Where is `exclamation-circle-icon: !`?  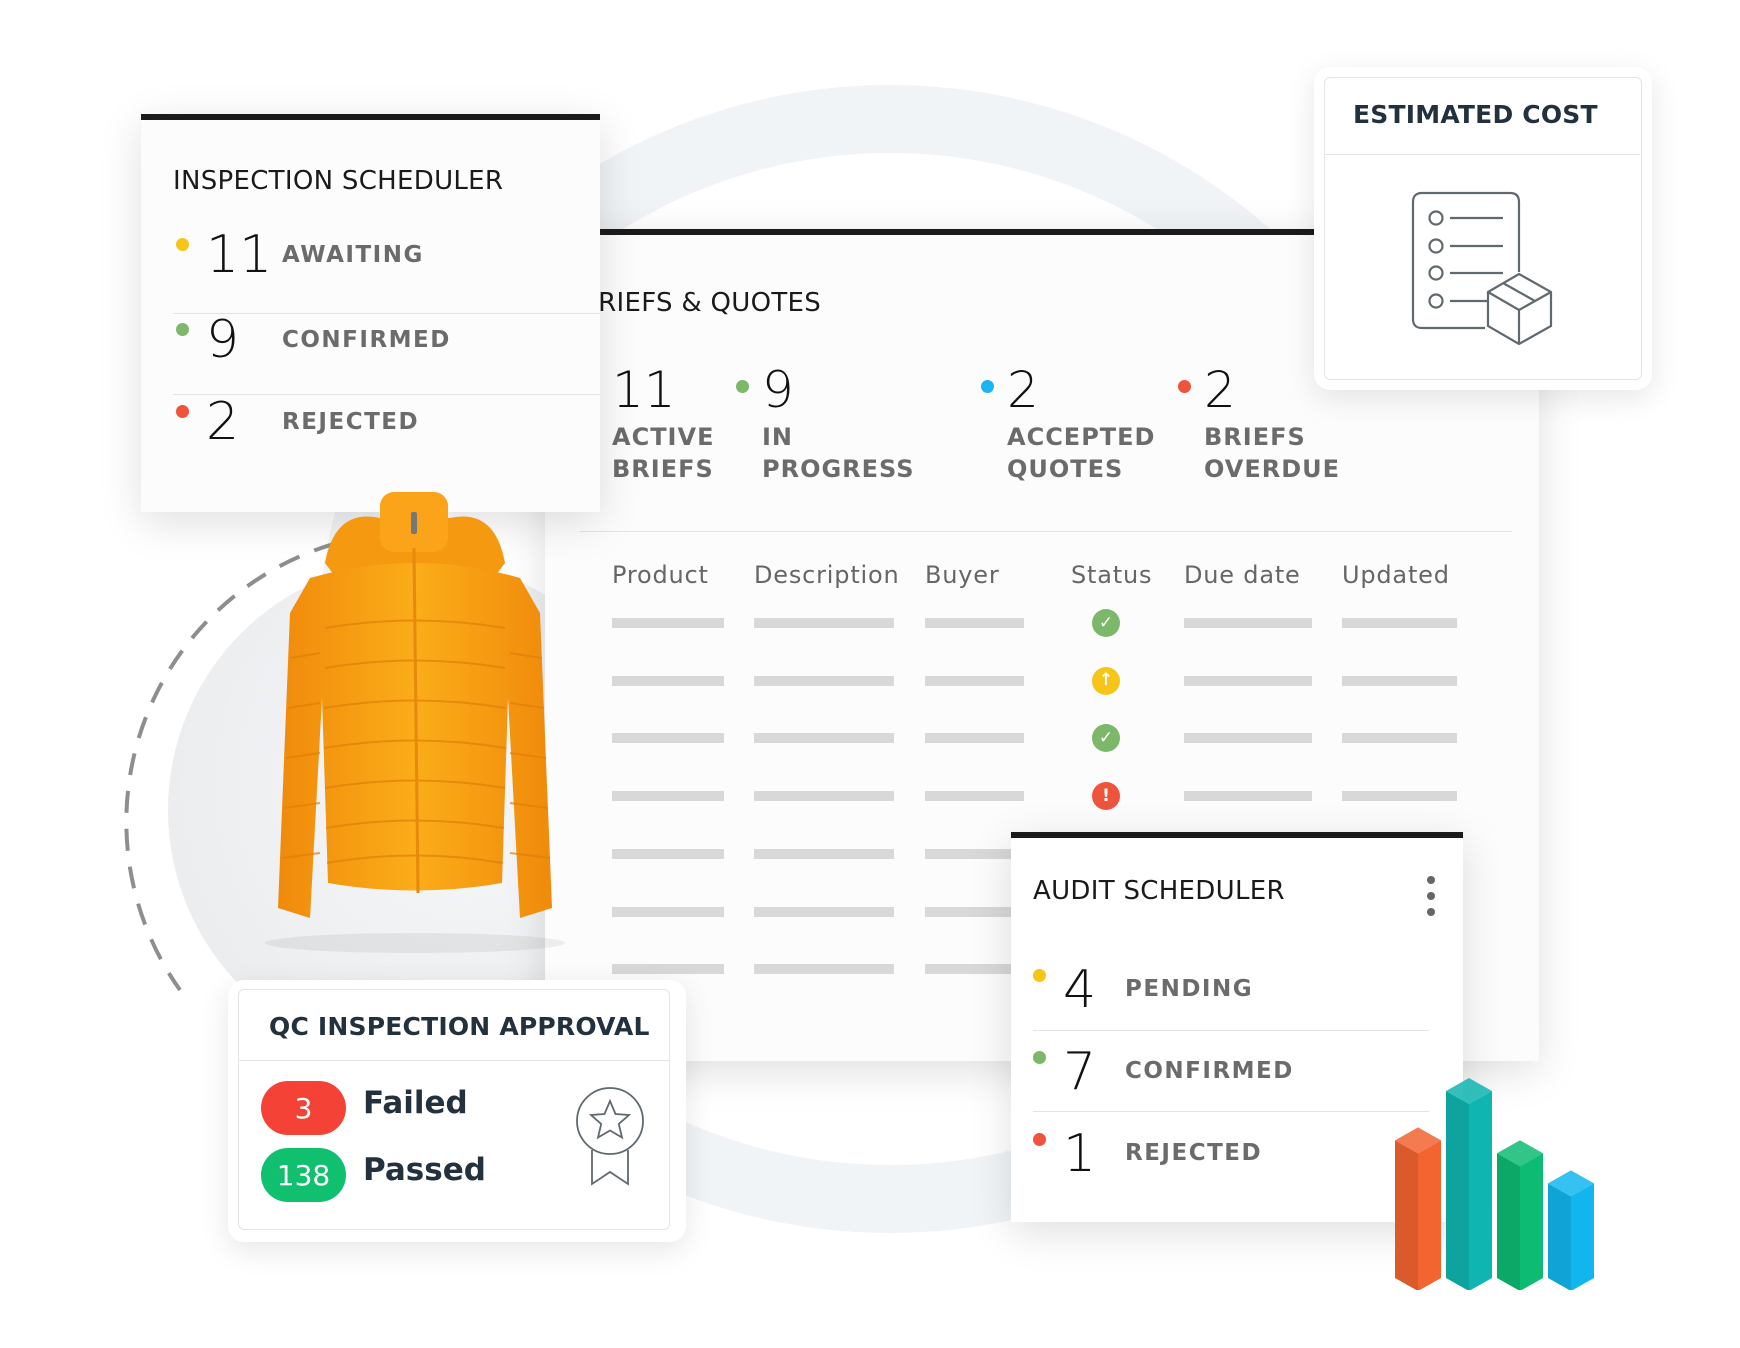
exclamation-circle-icon: ! is located at coordinates (1106, 796).